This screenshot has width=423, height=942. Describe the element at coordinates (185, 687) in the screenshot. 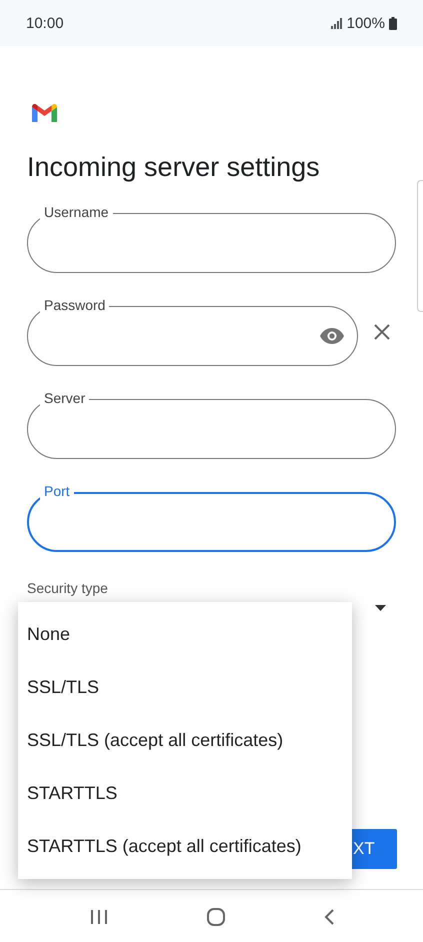

I see `menu-option: SSL/TLS` at that location.